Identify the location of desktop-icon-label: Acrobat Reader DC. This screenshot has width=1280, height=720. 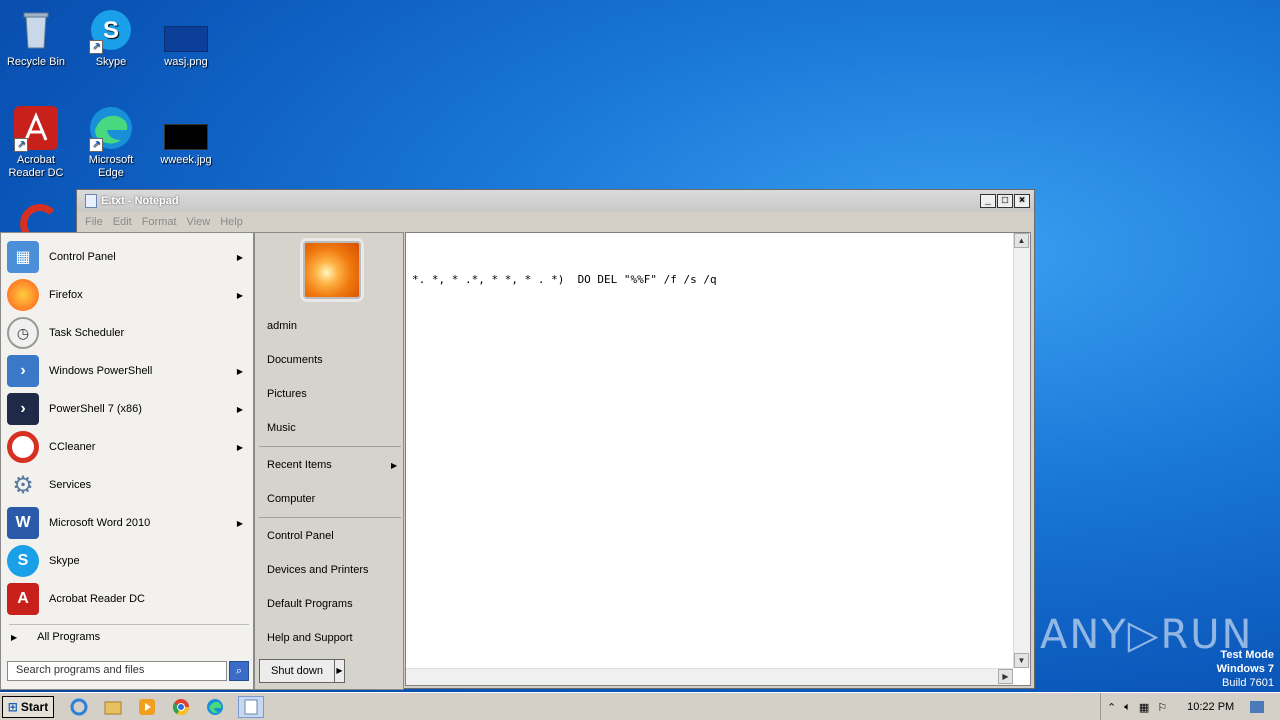
(36, 166).